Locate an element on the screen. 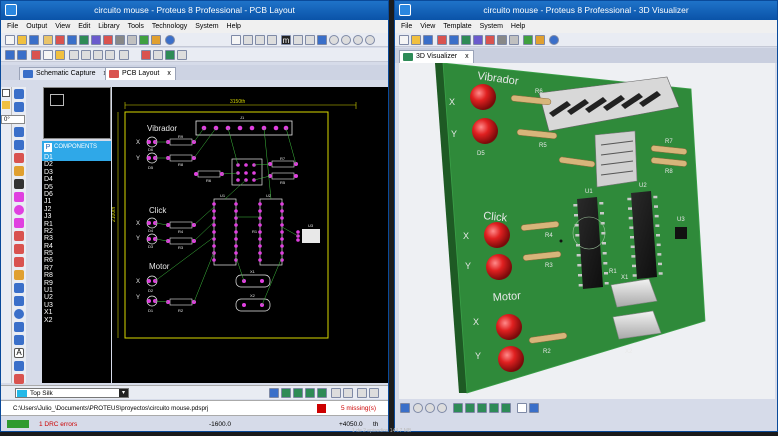 This screenshot has height=436, width=778. line-icon is located at coordinates (19, 288).